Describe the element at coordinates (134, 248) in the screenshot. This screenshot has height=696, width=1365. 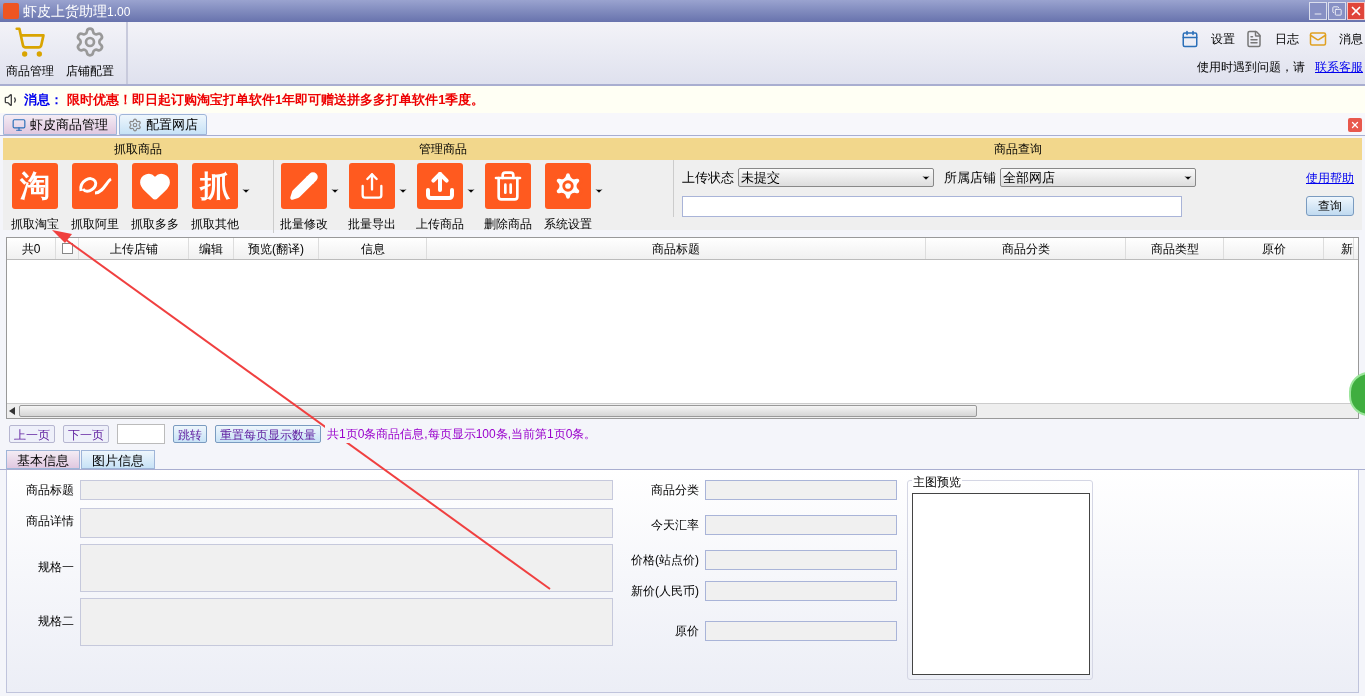
I see `column-header: 上传店铺` at that location.